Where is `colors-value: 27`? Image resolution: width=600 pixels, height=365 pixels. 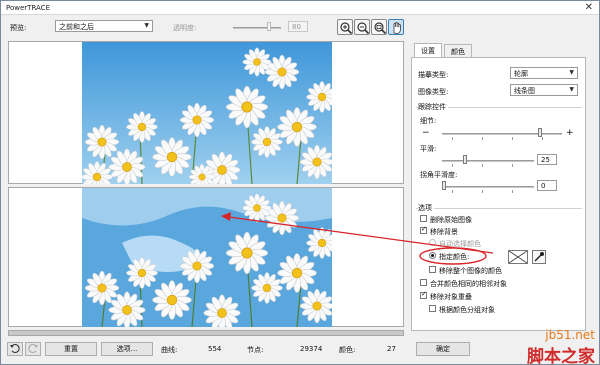 colors-value: 27 is located at coordinates (391, 349).